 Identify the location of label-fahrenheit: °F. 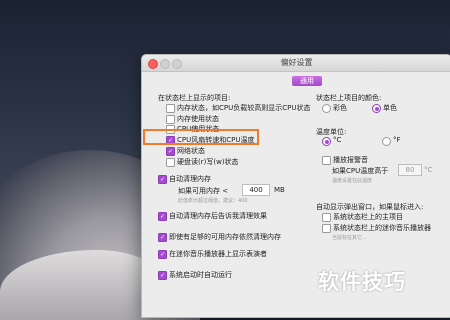
(397, 140).